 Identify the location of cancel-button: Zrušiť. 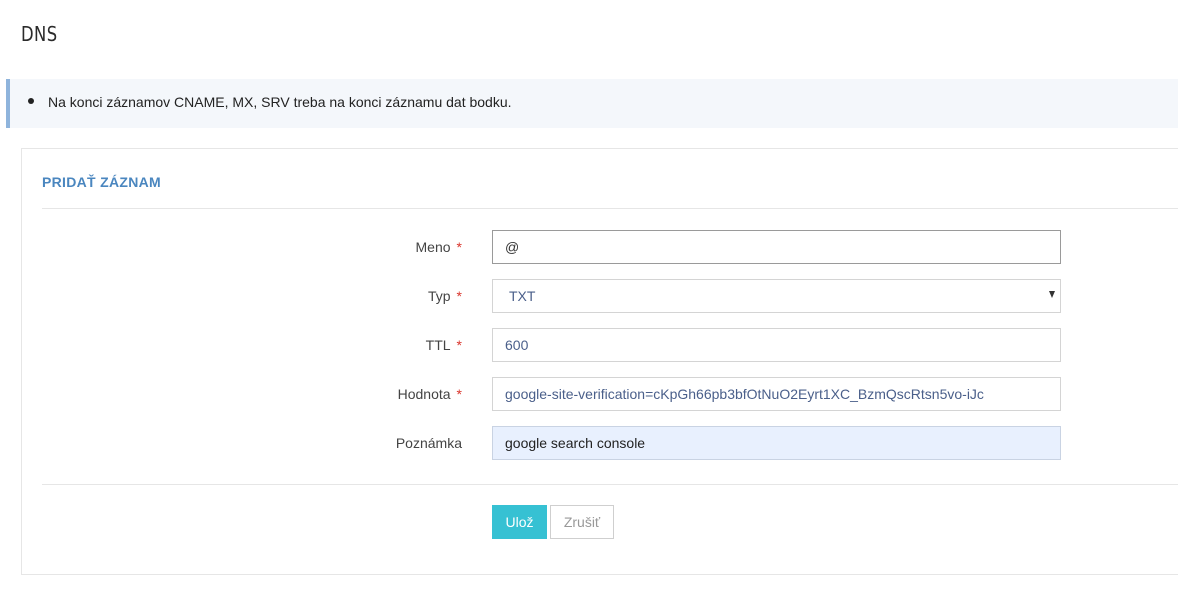
(582, 522).